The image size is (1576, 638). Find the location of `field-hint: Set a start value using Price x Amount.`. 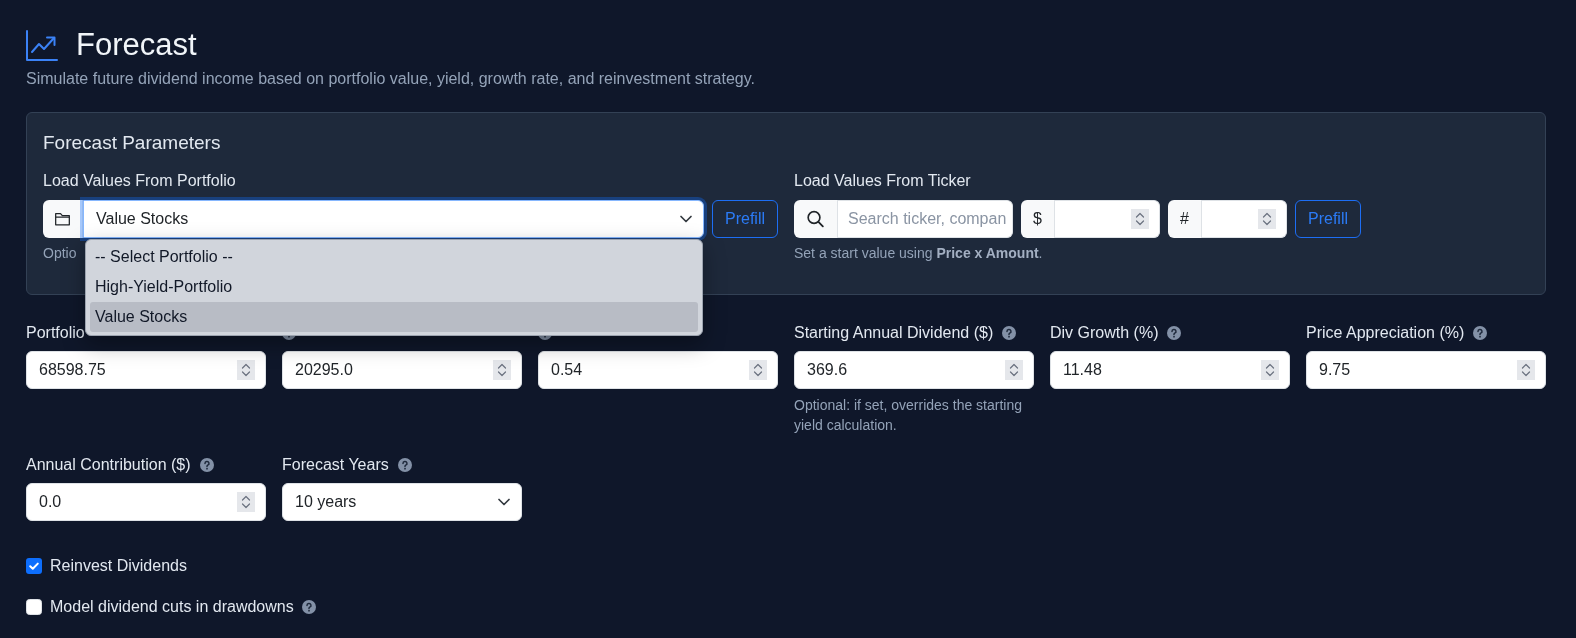

field-hint: Set a start value using Price x Amount. is located at coordinates (918, 253).